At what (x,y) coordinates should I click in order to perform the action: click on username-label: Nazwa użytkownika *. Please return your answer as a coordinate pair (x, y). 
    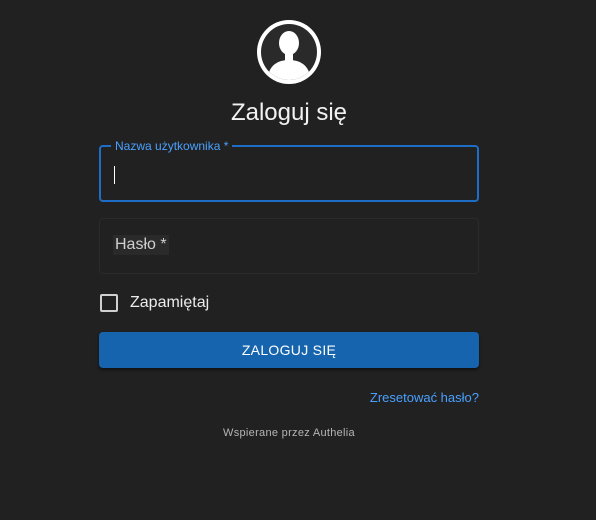
    Looking at the image, I should click on (172, 146).